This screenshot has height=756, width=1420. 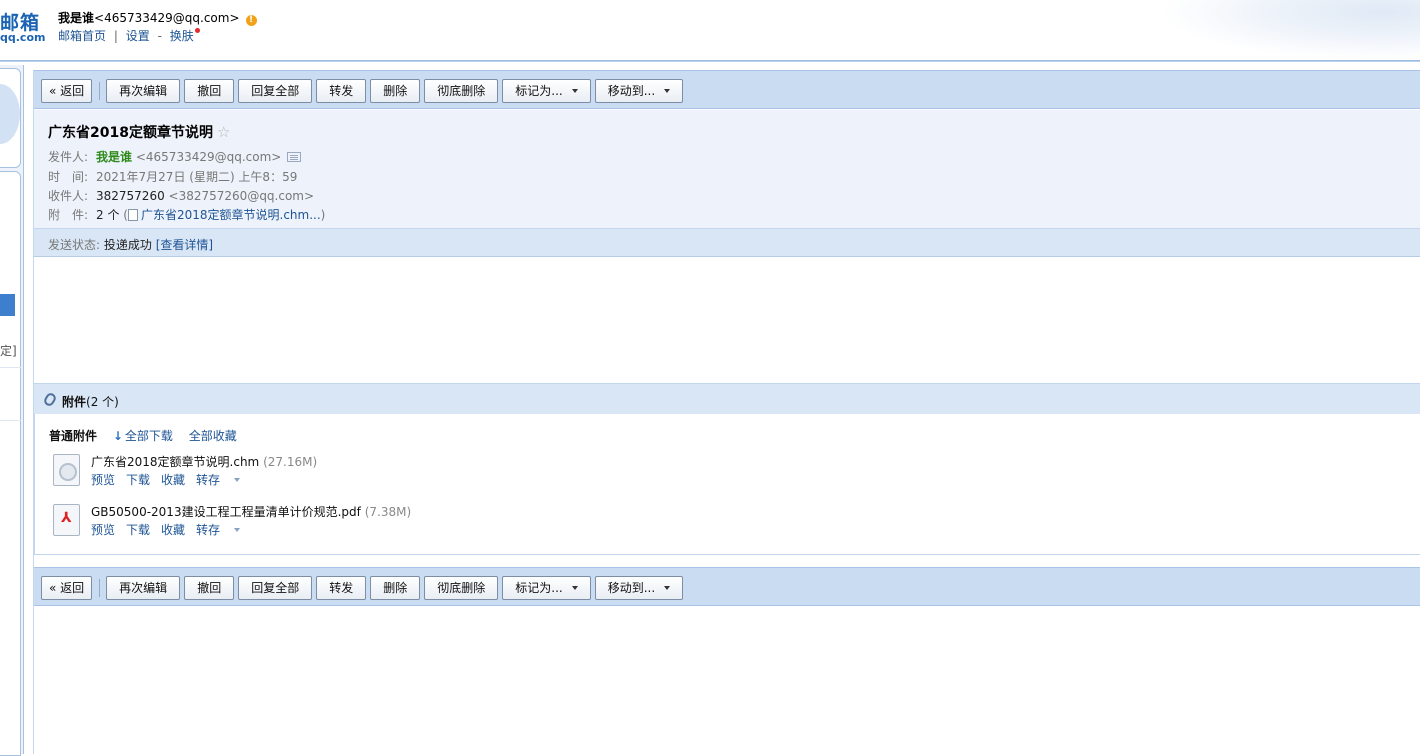 What do you see at coordinates (50, 399) in the screenshot?
I see `paperclip-icon` at bounding box center [50, 399].